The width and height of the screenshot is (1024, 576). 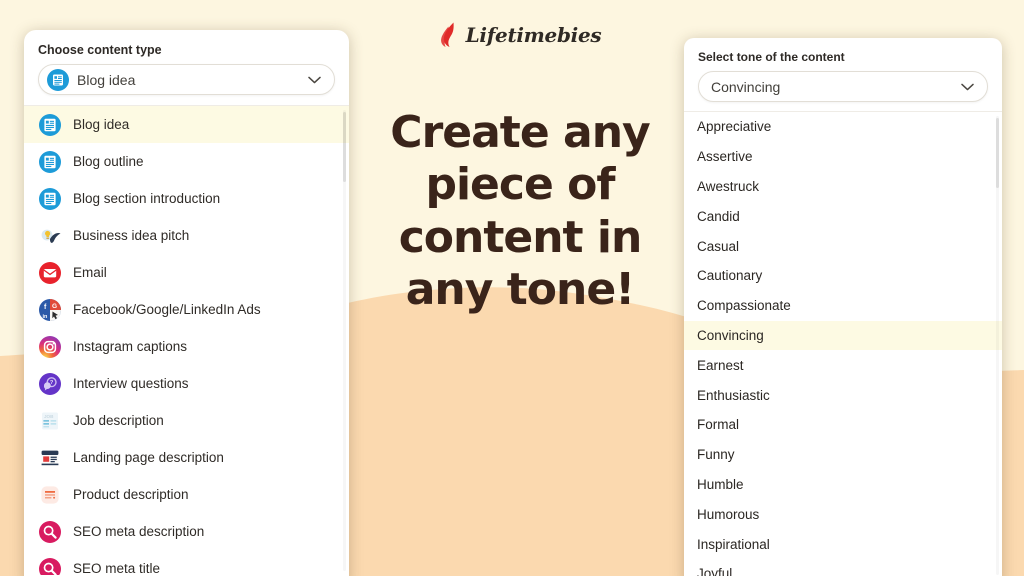 What do you see at coordinates (843, 485) in the screenshot?
I see `tone-option: Humble` at bounding box center [843, 485].